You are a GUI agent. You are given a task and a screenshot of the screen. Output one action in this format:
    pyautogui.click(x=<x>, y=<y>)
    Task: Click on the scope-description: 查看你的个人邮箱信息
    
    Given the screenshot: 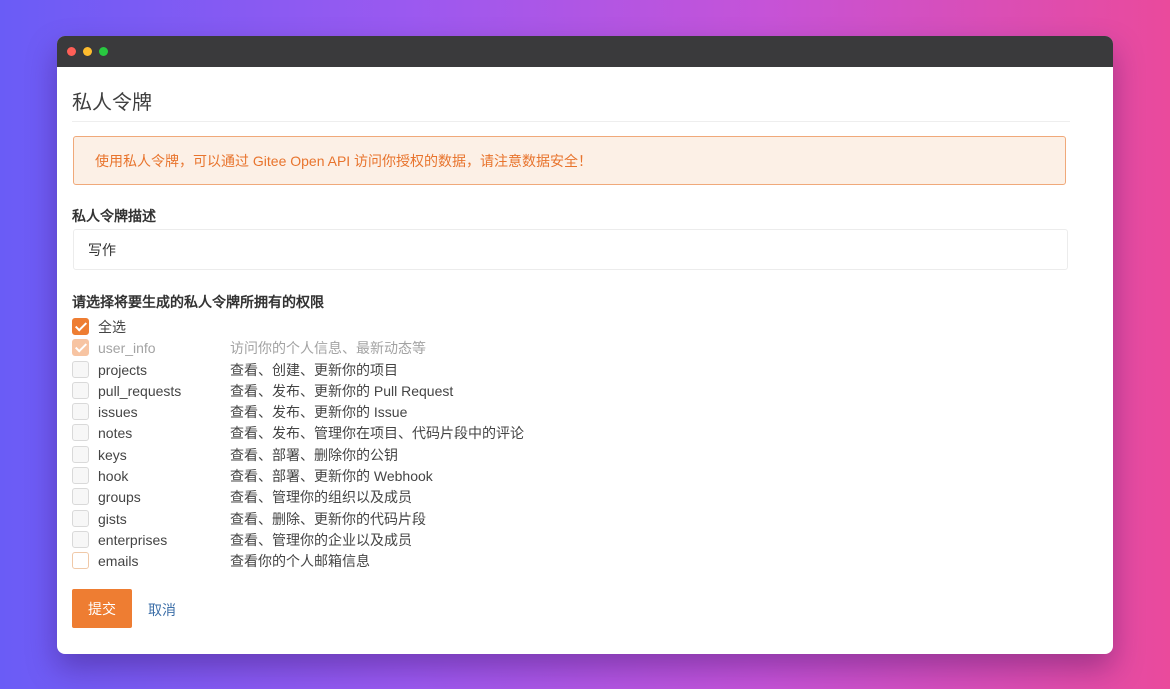 What is the action you would take?
    pyautogui.click(x=300, y=561)
    